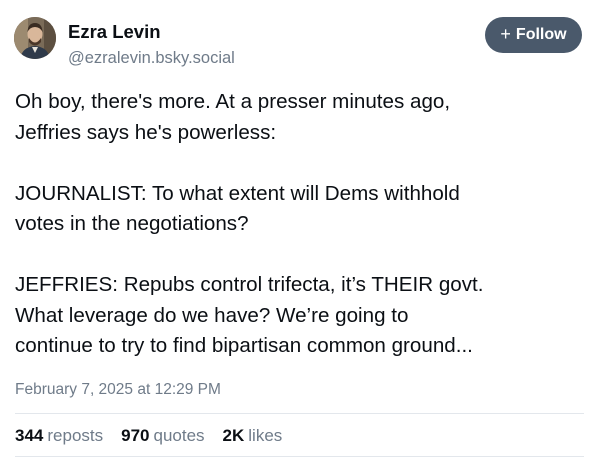 This screenshot has height=459, width=592. I want to click on author-avatar, so click(35, 38).